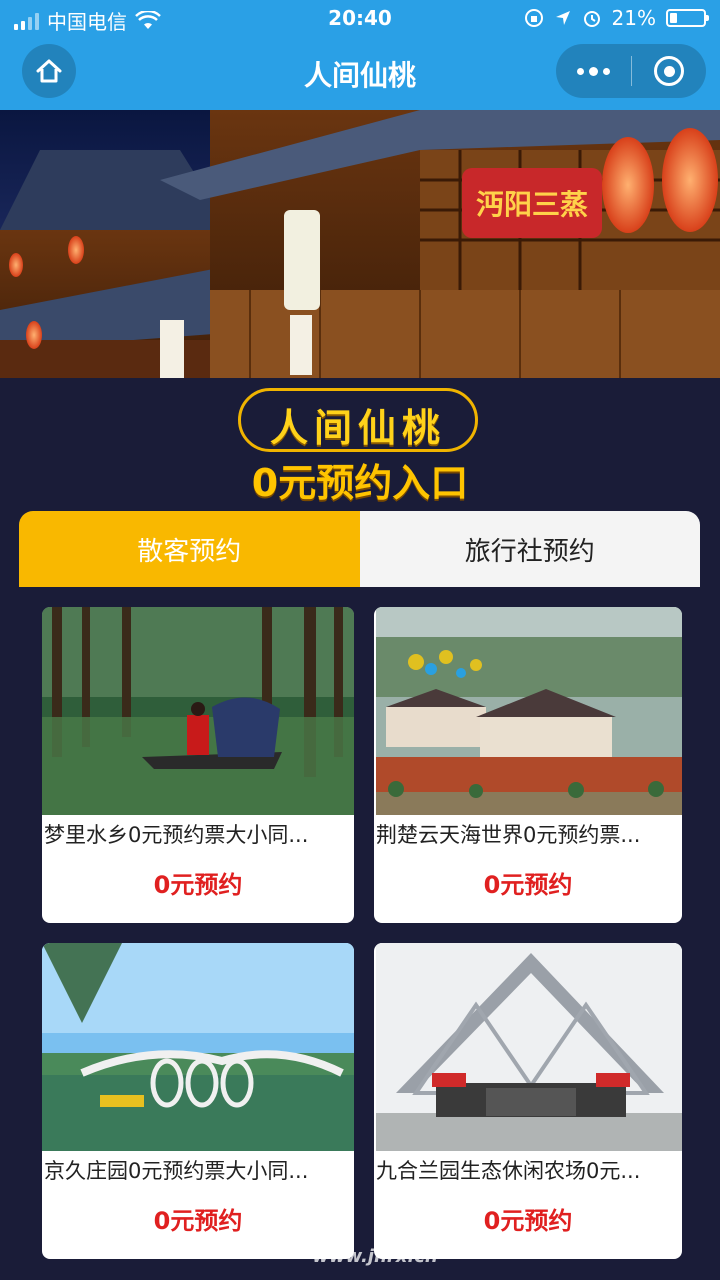 This screenshot has width=720, height=1280. What do you see at coordinates (198, 711) in the screenshot?
I see `card-image-water-town` at bounding box center [198, 711].